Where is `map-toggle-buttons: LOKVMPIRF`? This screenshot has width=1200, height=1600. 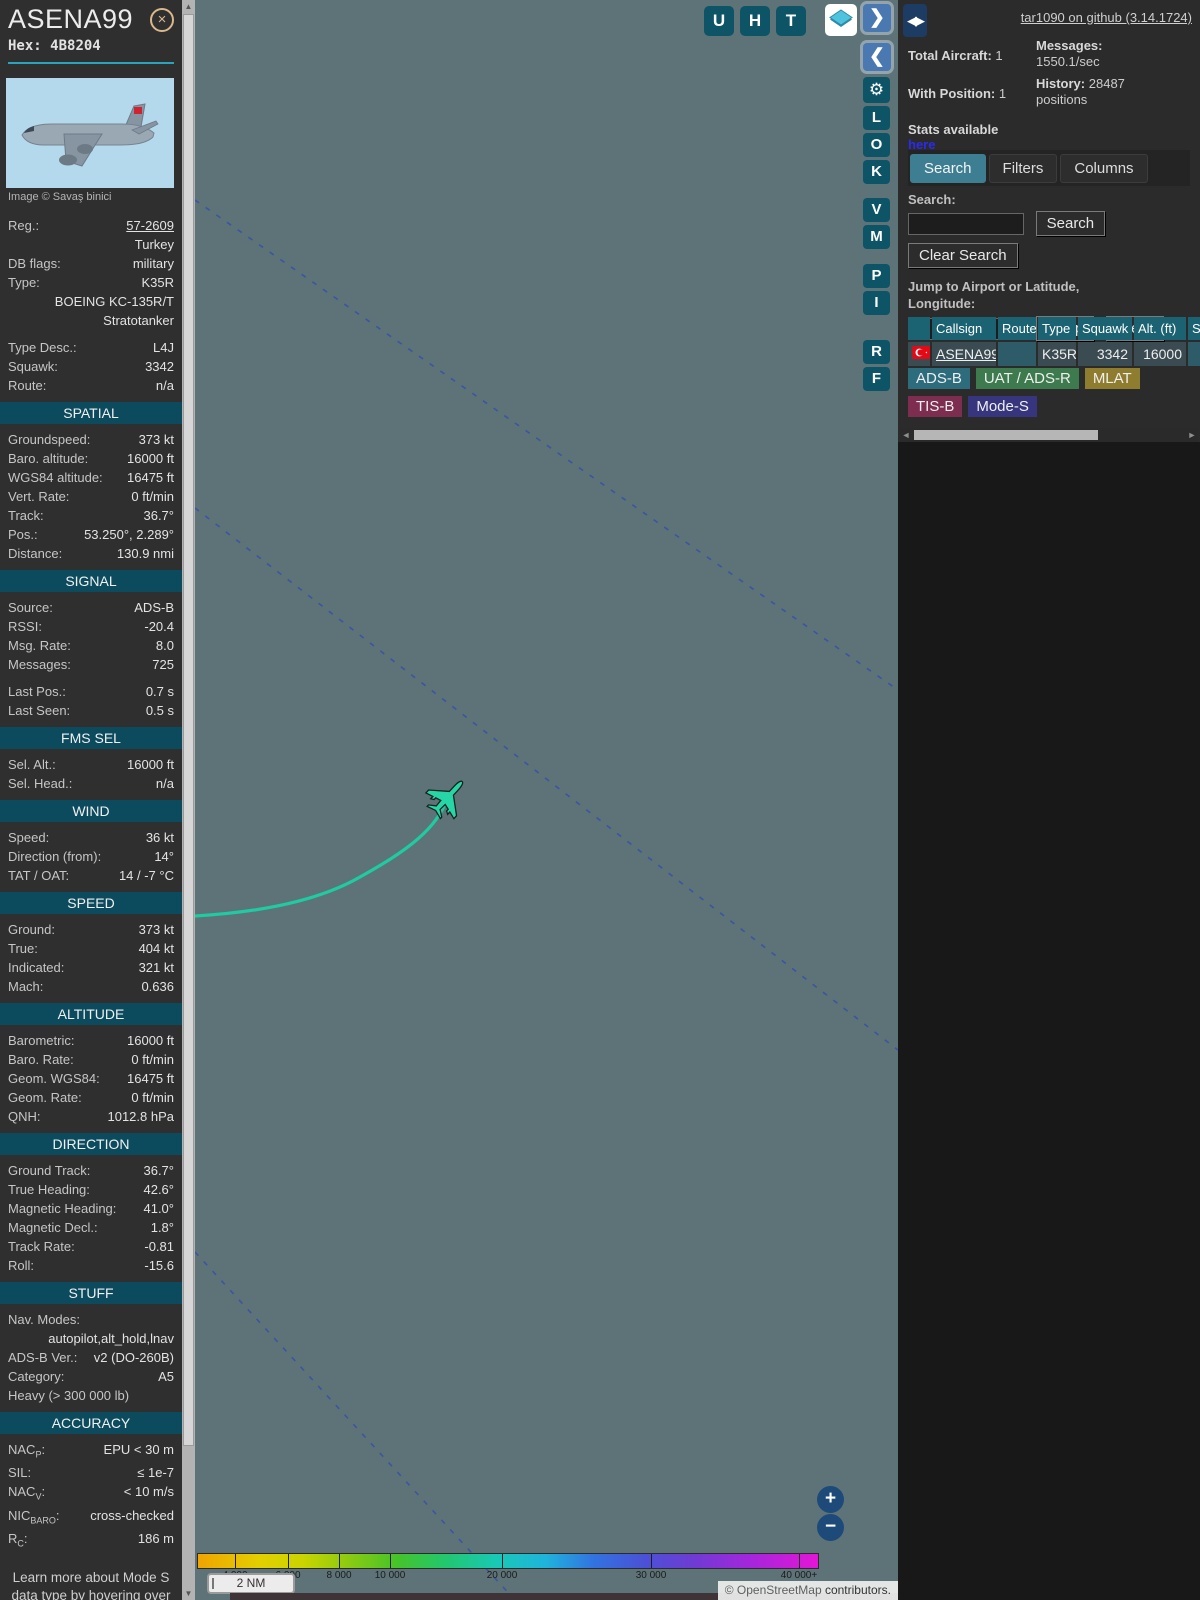 map-toggle-buttons: LOKVMPIRF is located at coordinates (877, 248).